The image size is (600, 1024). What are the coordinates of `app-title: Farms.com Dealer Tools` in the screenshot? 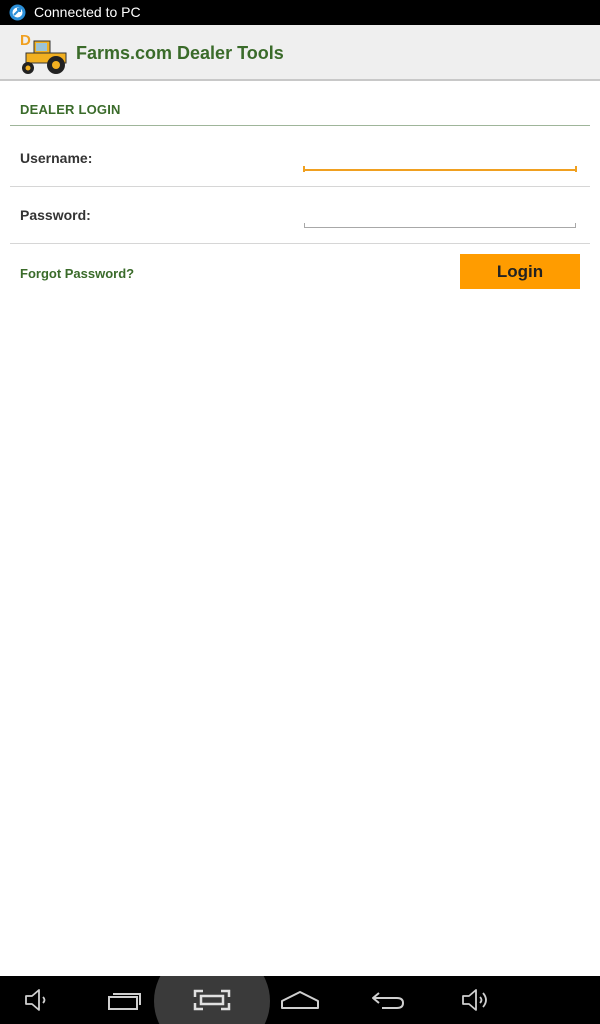 It's located at (180, 53).